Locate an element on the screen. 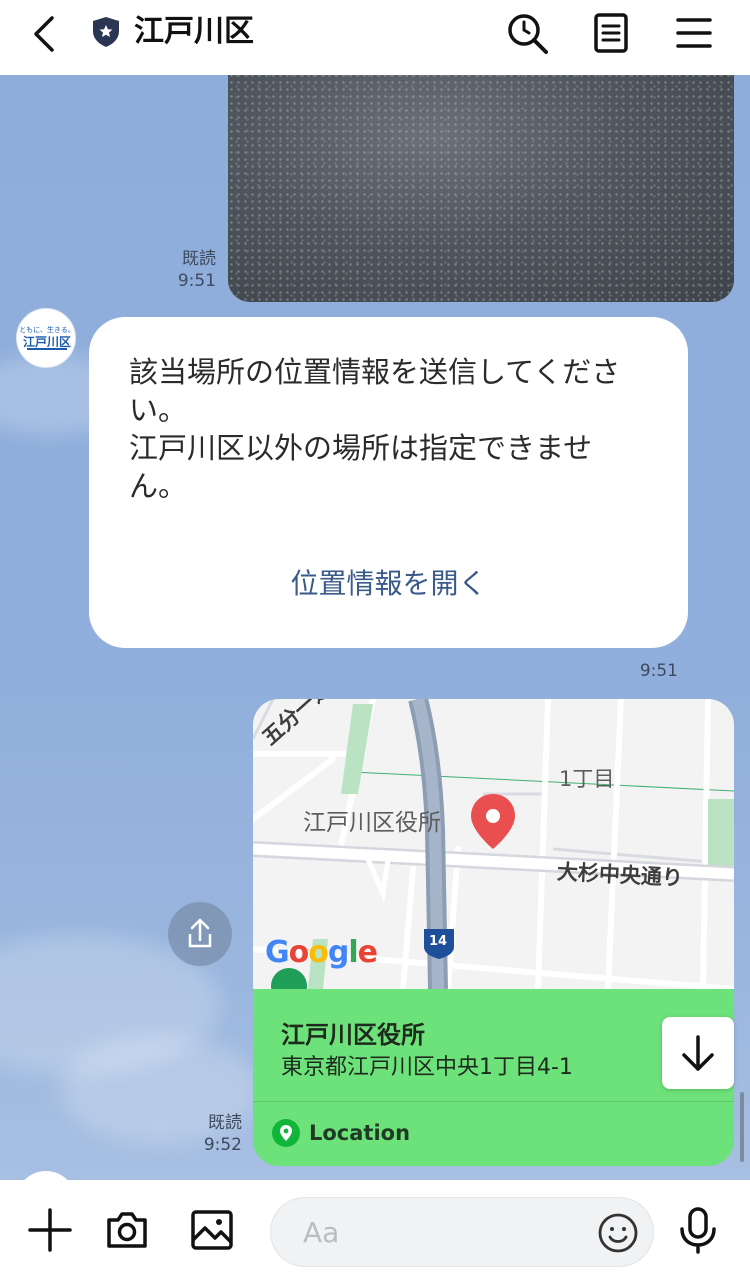 This screenshot has height=1281, width=750. location-pin-icon is located at coordinates (286, 1133).